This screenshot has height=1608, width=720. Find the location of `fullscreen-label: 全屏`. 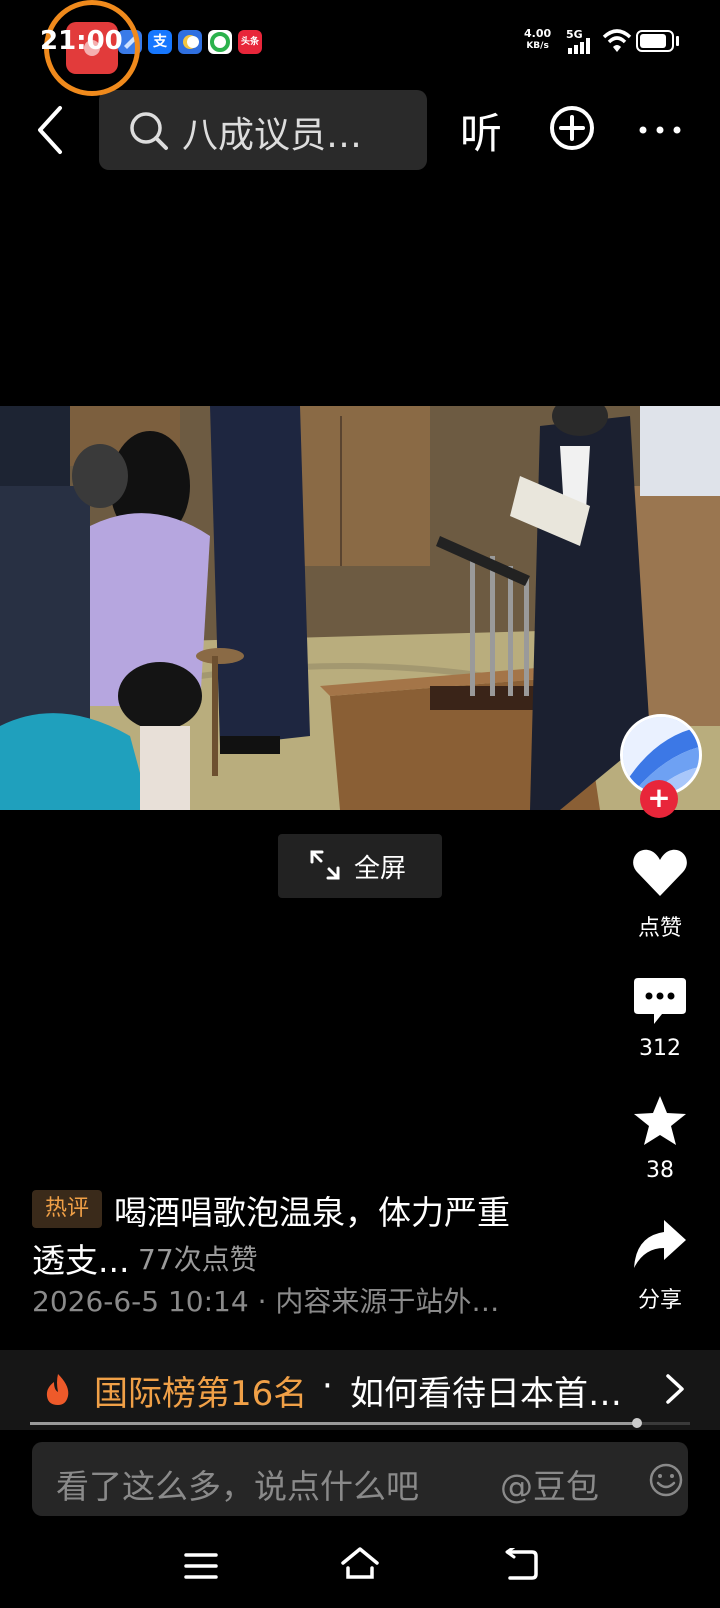

fullscreen-label: 全屏 is located at coordinates (380, 869).